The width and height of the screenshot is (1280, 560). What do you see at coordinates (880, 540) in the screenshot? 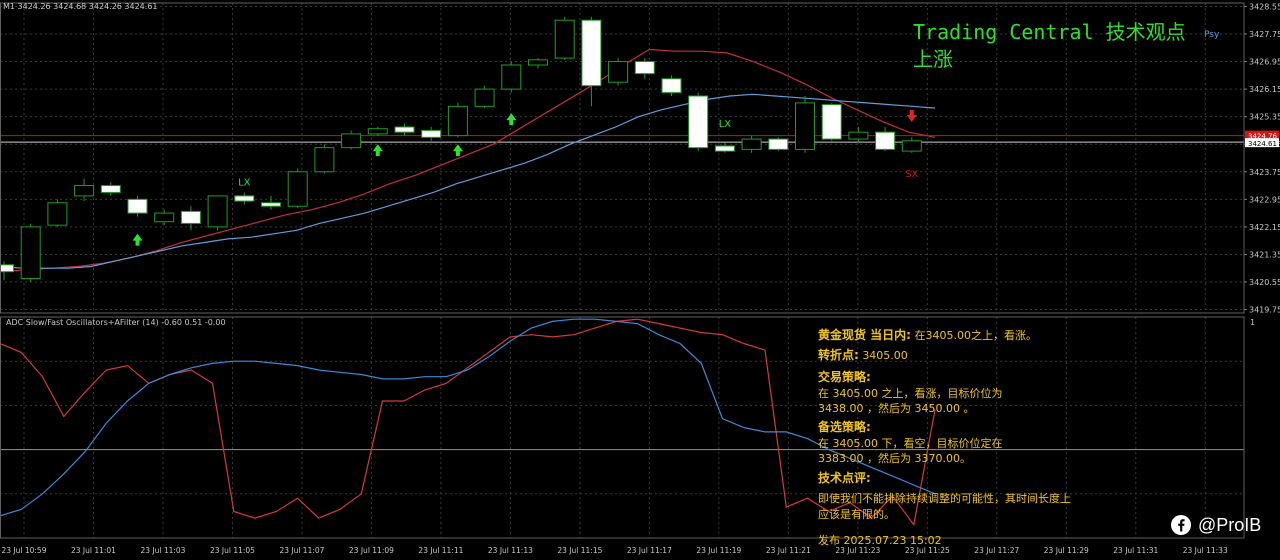
I see `overlay-line-11: 发布 2025.07.23 15:02` at bounding box center [880, 540].